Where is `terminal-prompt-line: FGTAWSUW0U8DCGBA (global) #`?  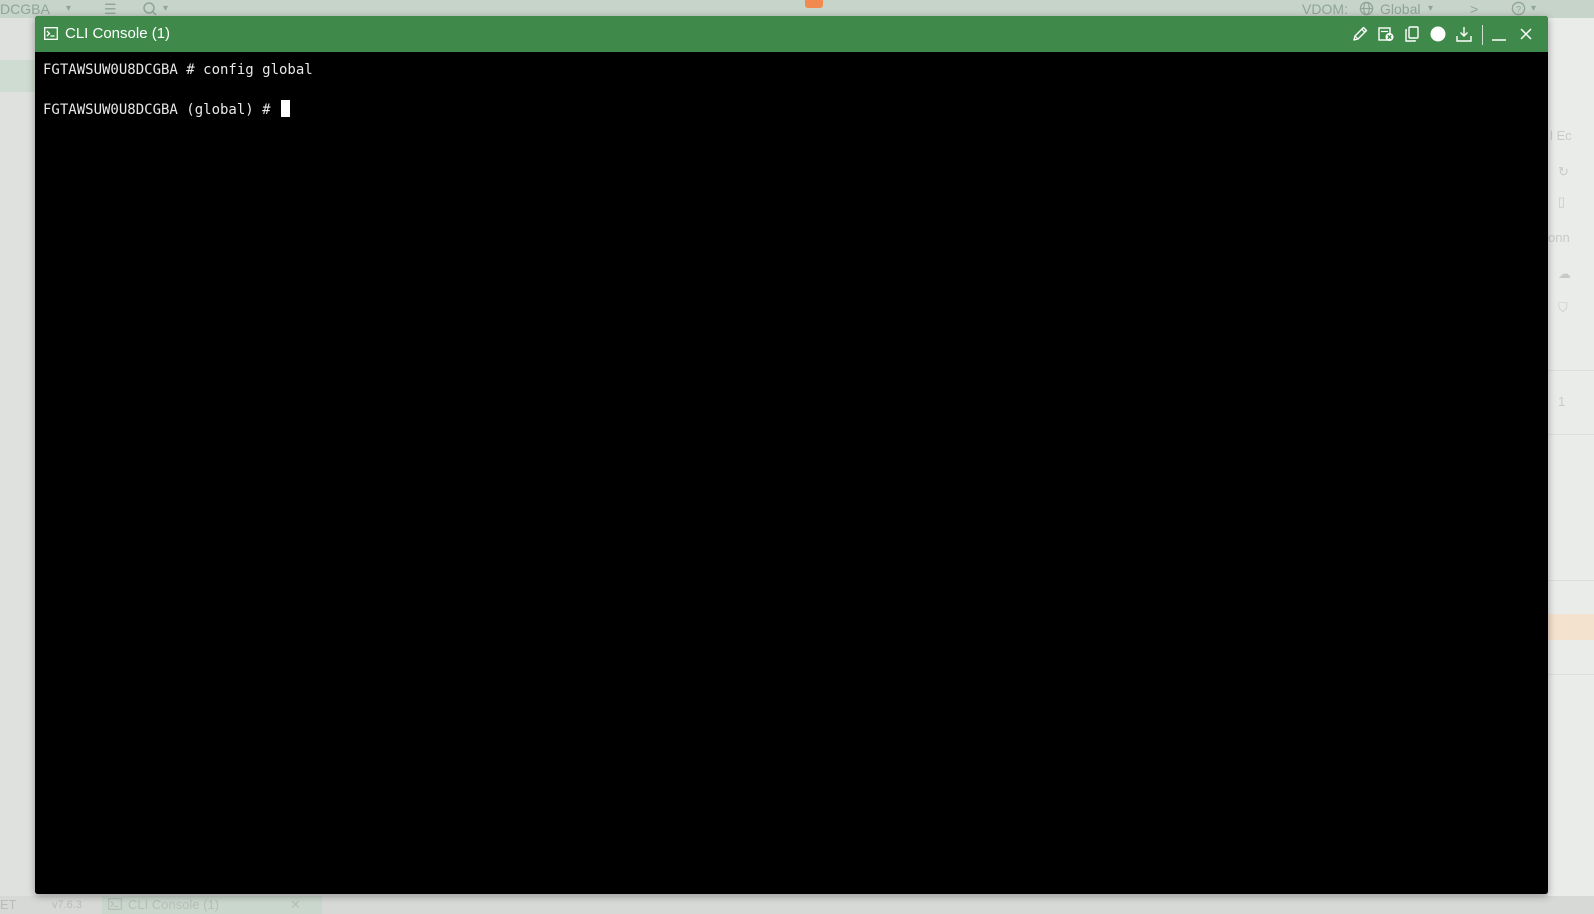 terminal-prompt-line: FGTAWSUW0U8DCGBA (global) # is located at coordinates (167, 109).